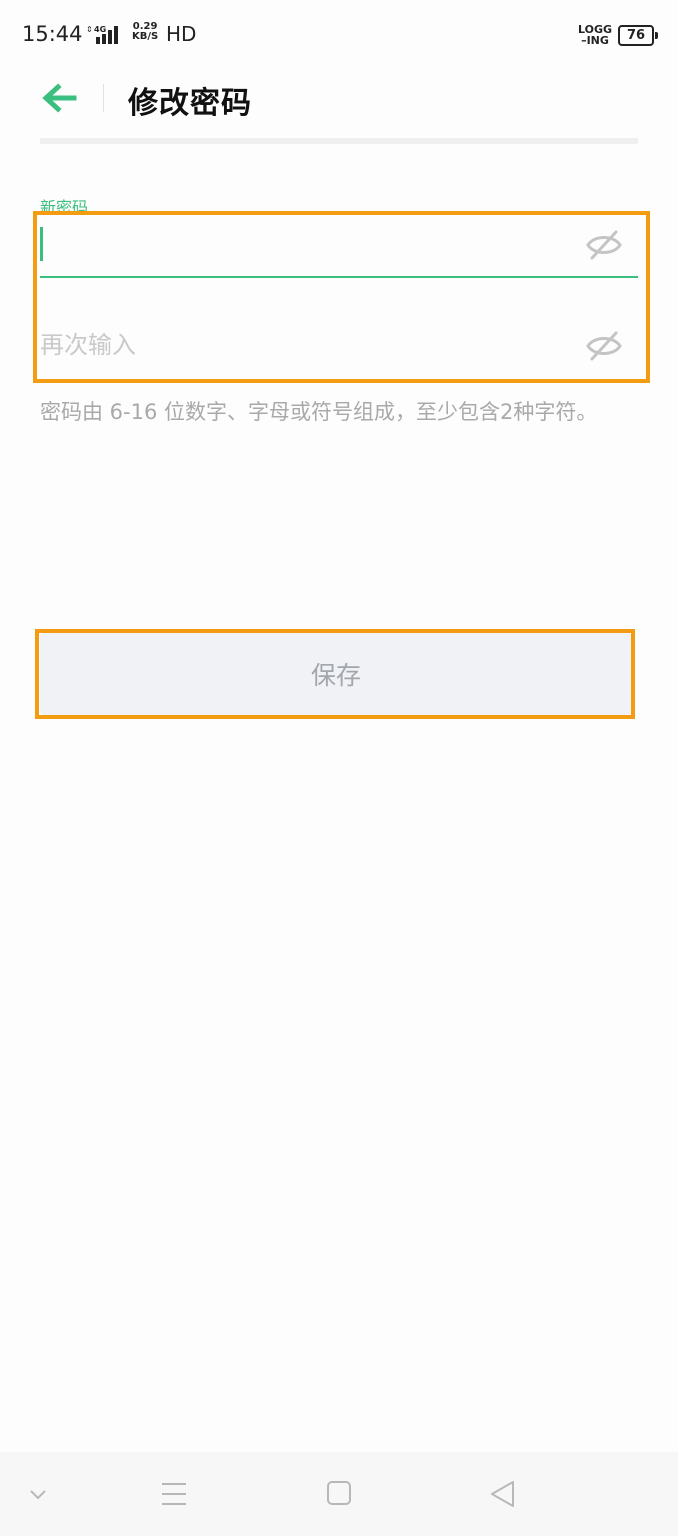  I want to click on logging-line-2: –ING, so click(595, 40).